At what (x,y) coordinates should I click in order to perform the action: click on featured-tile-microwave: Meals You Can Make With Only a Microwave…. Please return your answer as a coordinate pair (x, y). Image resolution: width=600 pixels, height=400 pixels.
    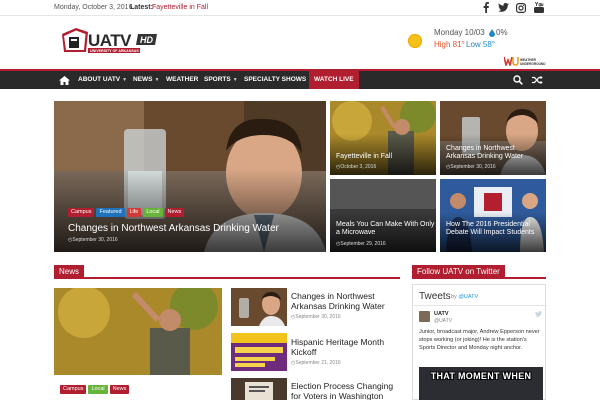
    Looking at the image, I should click on (383, 215).